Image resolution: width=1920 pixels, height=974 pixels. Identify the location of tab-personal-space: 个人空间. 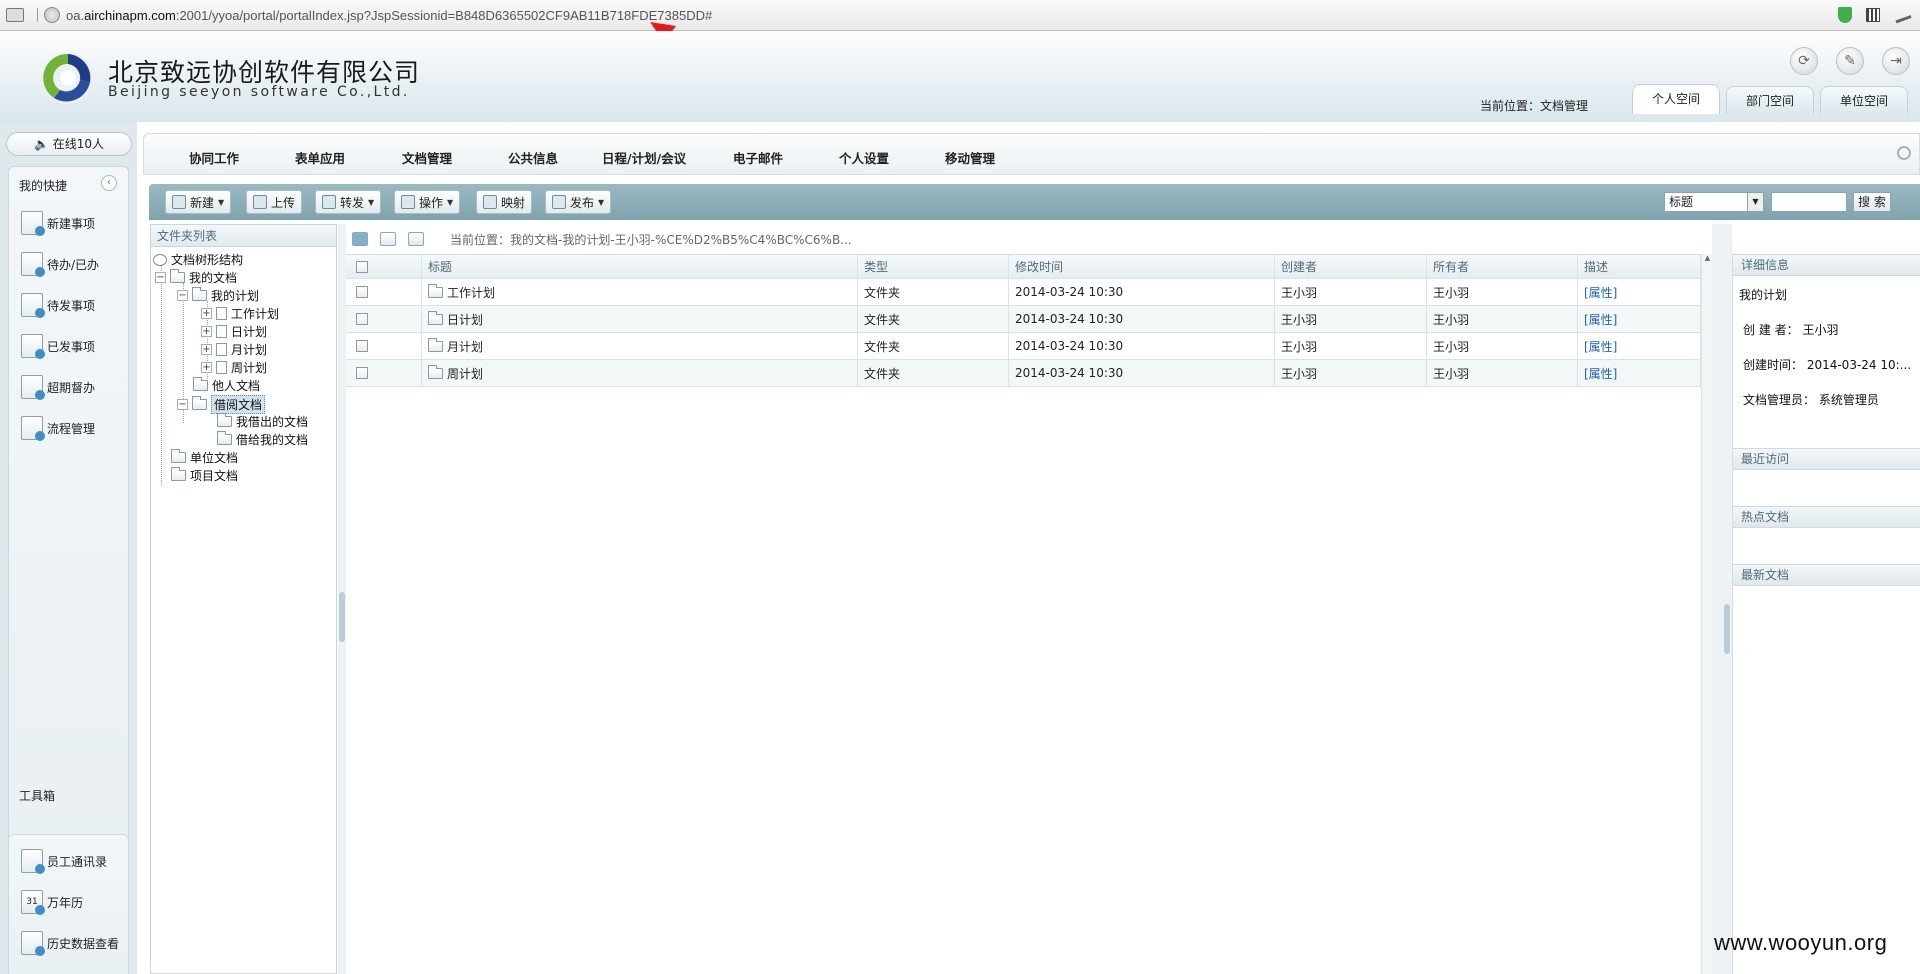
(1676, 99).